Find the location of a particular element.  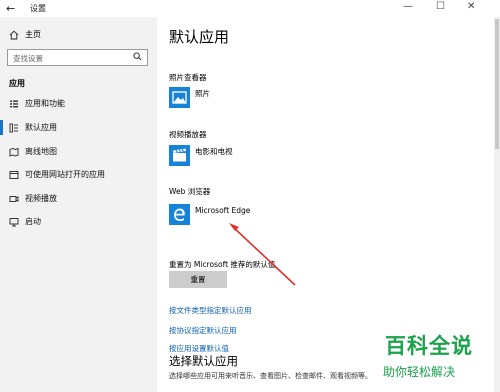

watermark-logo: 百科全说 助你轻松解决 is located at coordinates (433, 357).